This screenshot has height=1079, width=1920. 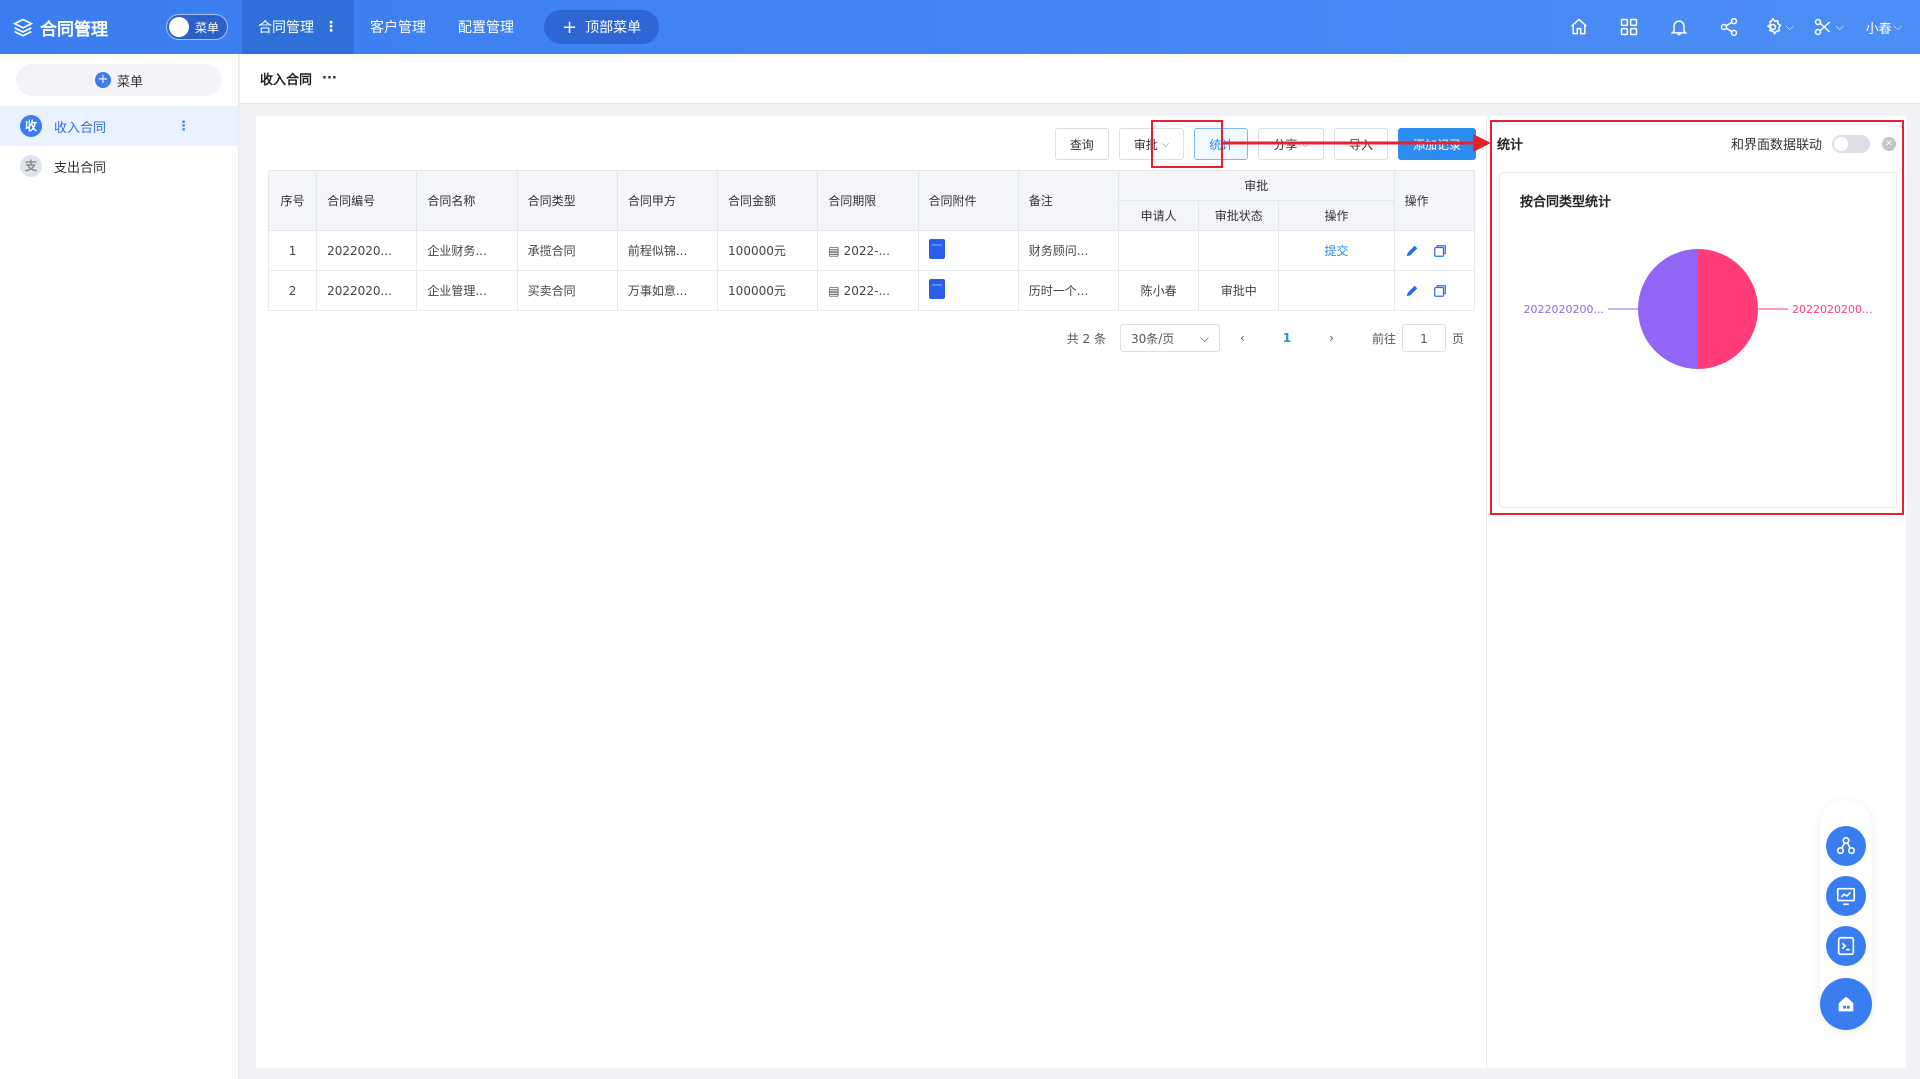 I want to click on user-menu: 小春 ⌵, so click(x=1884, y=27).